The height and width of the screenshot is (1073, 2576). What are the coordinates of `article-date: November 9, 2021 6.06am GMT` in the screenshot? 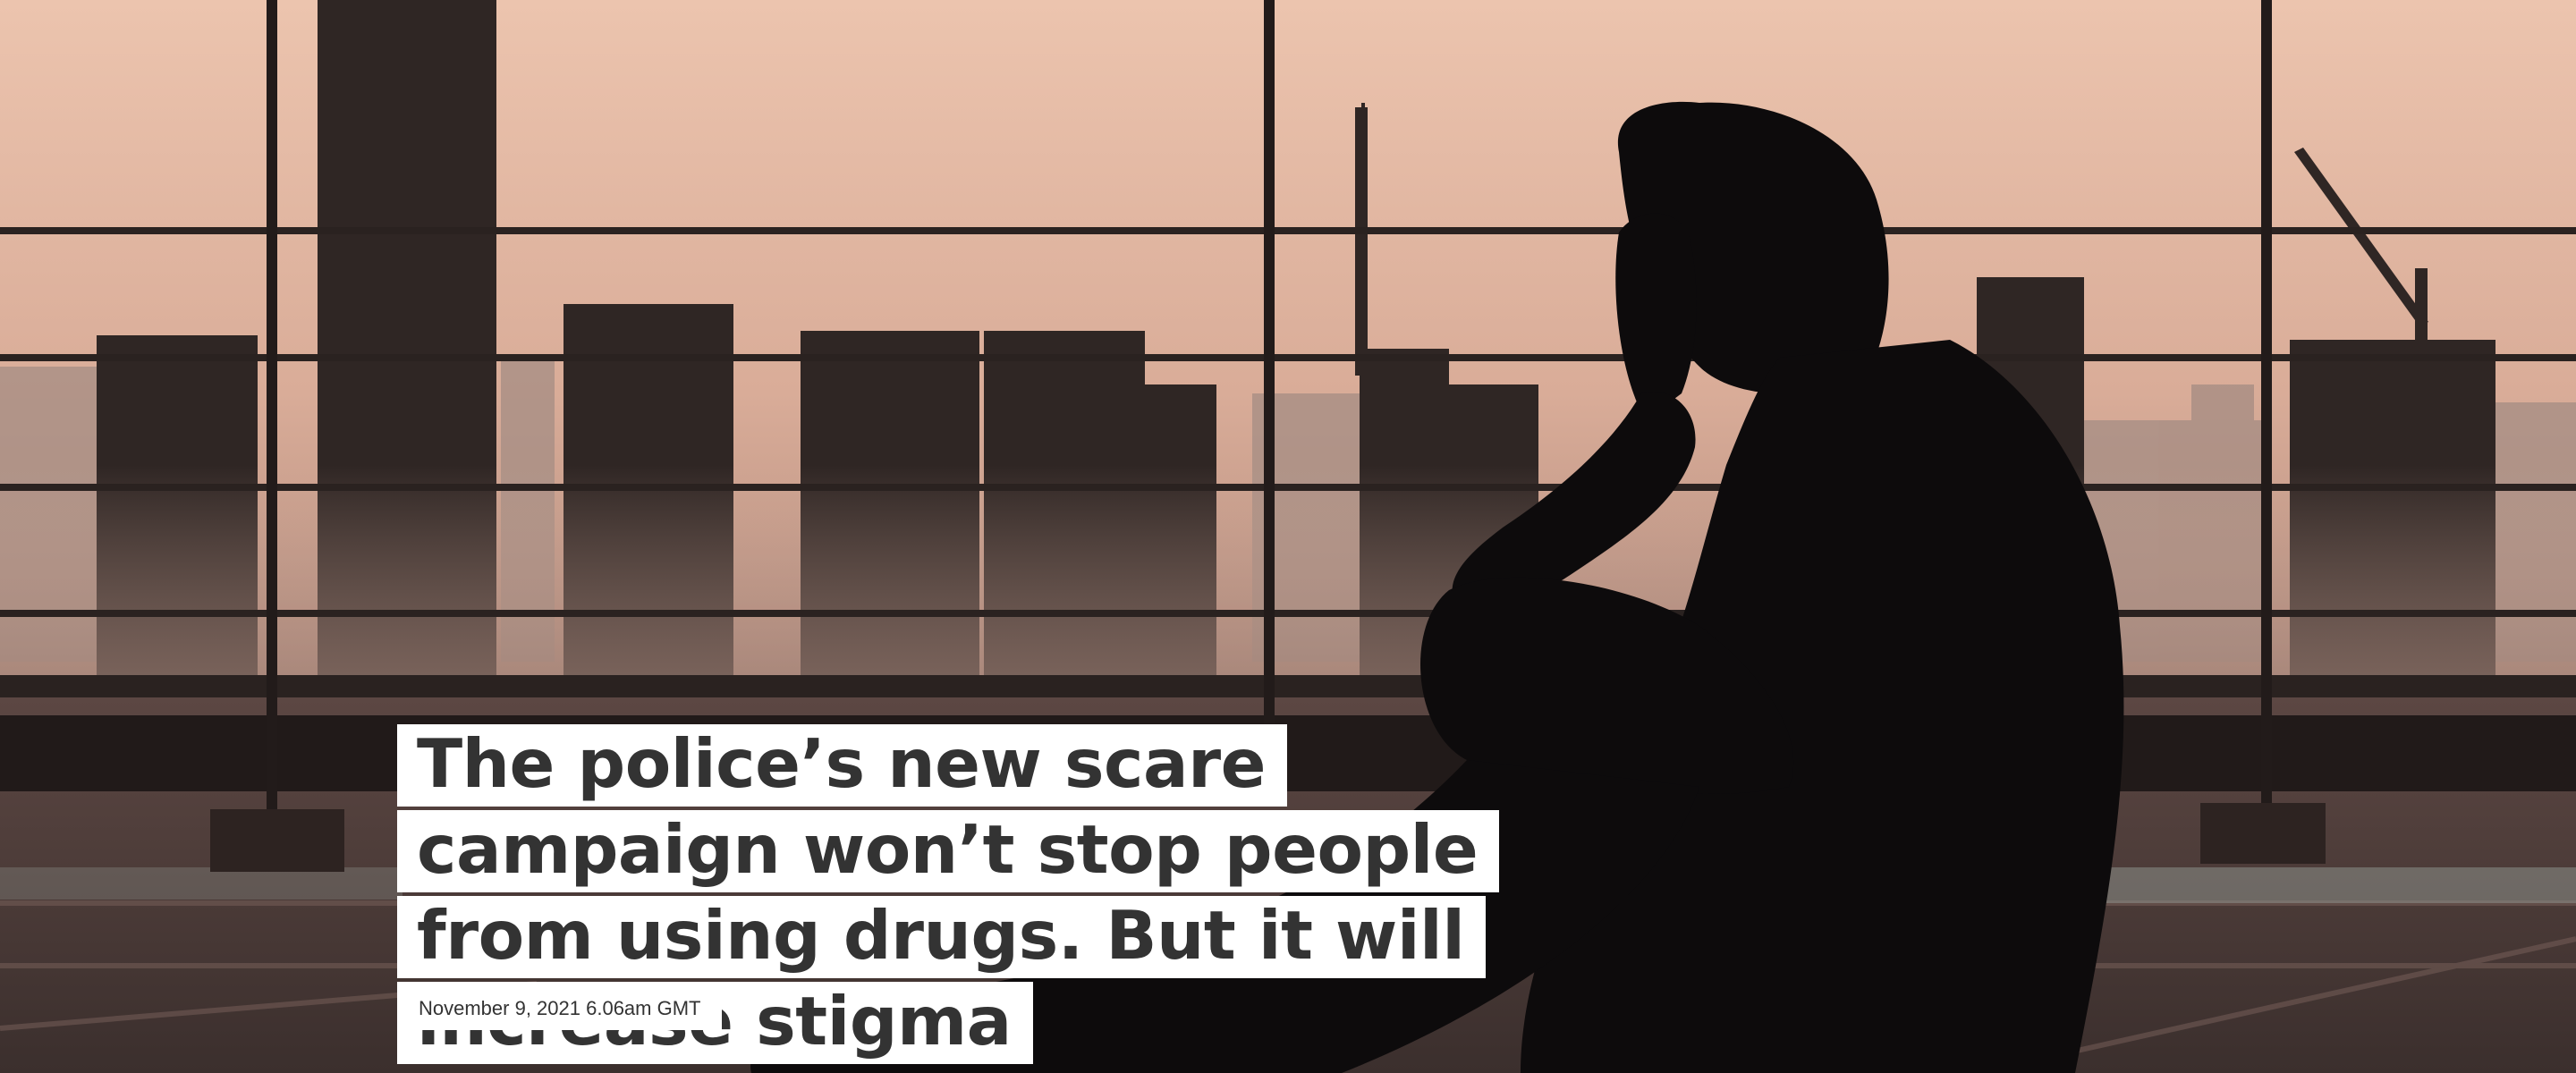 It's located at (560, 1008).